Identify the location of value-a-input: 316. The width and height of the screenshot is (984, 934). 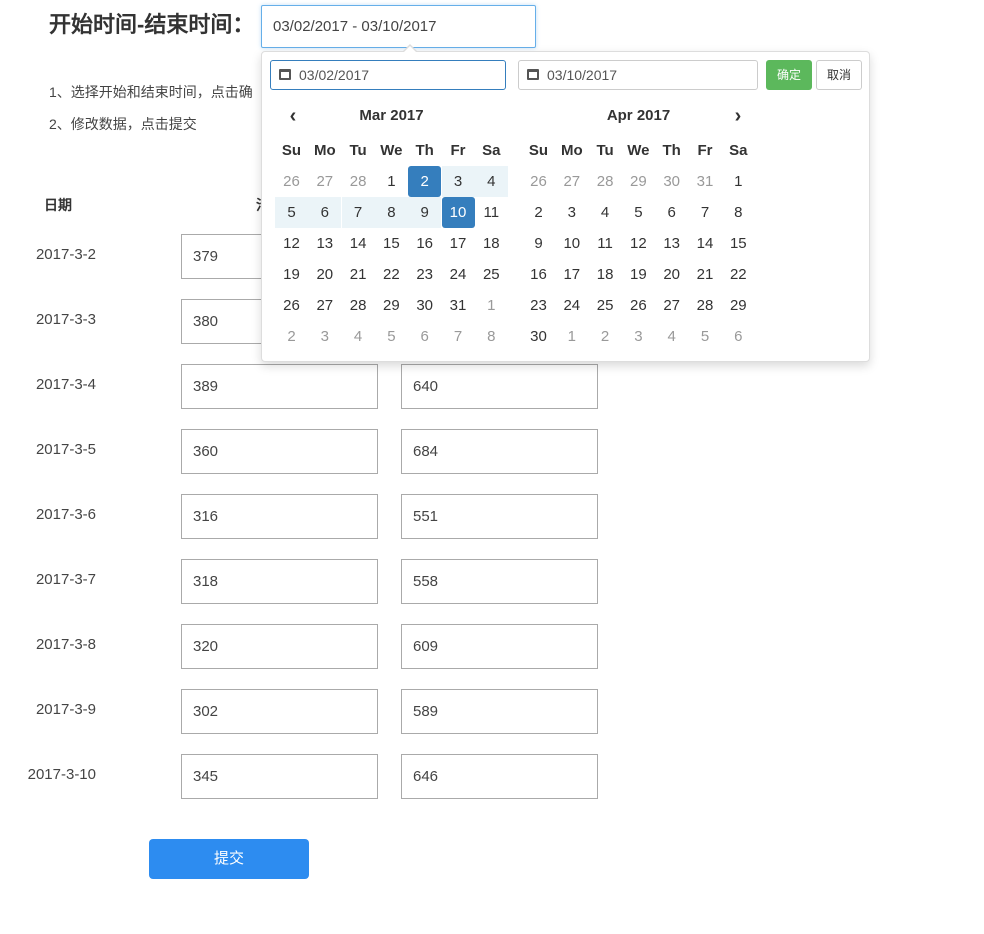
(279, 516).